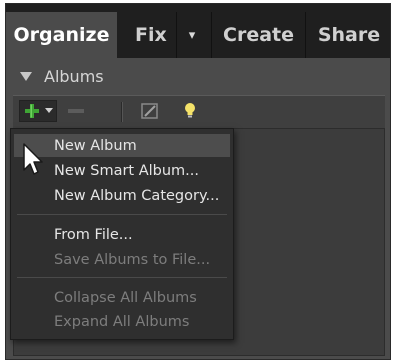  I want to click on menu-item-new-album: New Album, so click(122, 145).